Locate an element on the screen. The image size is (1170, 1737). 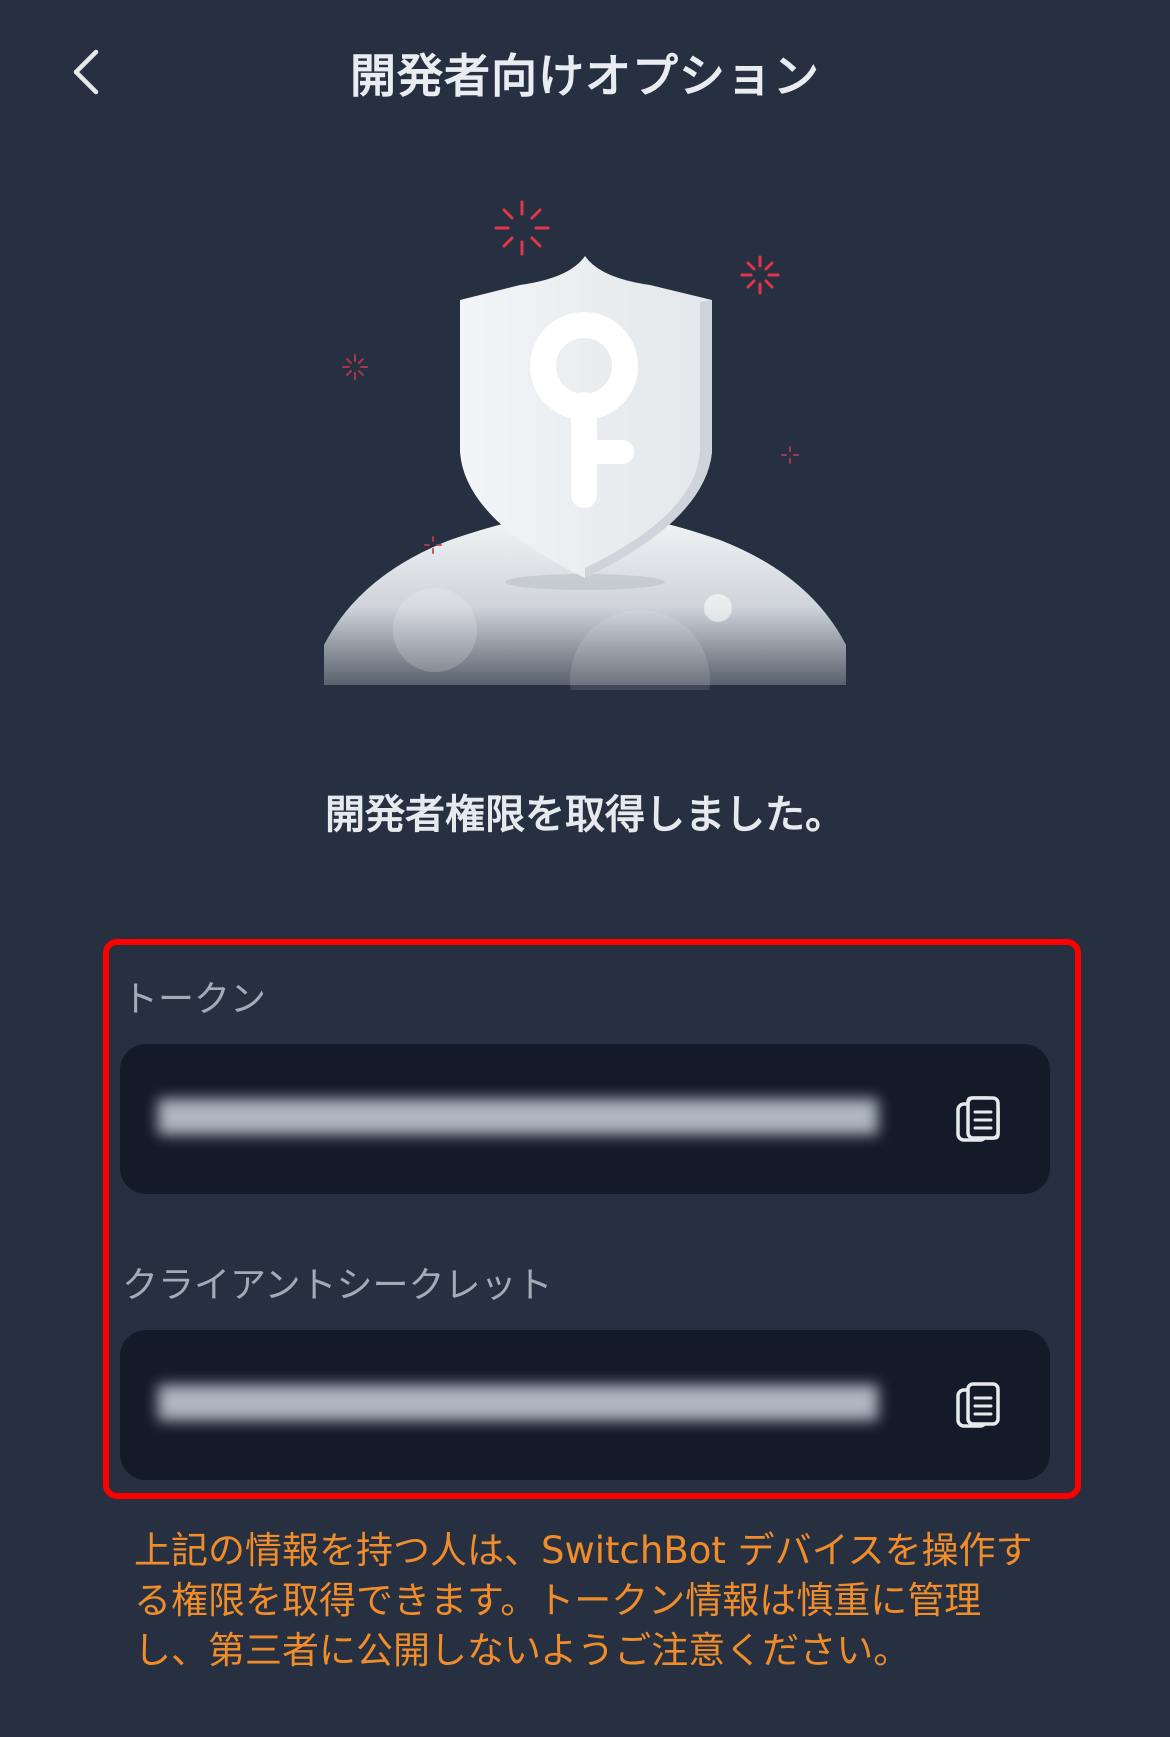
shield-key-icon is located at coordinates (585, 475).